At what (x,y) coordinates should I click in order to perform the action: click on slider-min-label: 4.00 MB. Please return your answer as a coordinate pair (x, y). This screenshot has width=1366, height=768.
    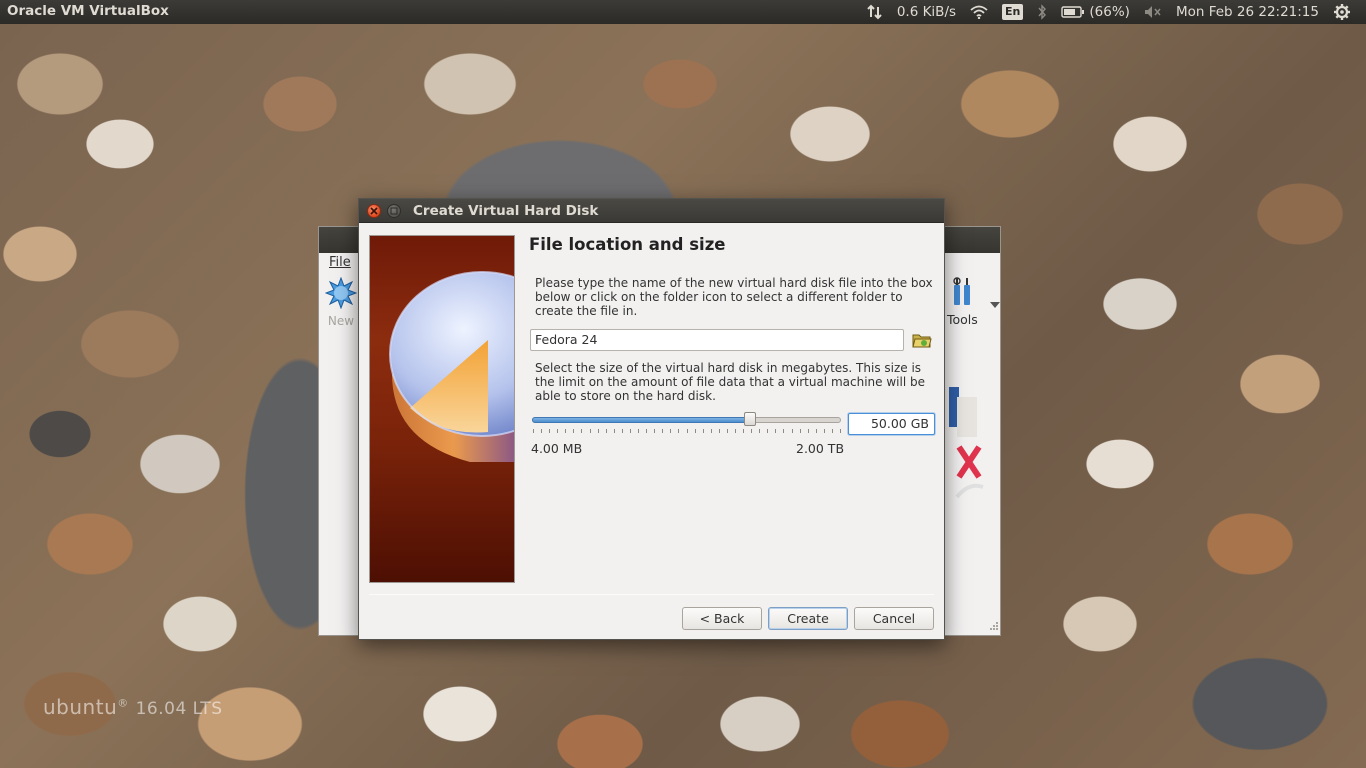
    Looking at the image, I should click on (557, 448).